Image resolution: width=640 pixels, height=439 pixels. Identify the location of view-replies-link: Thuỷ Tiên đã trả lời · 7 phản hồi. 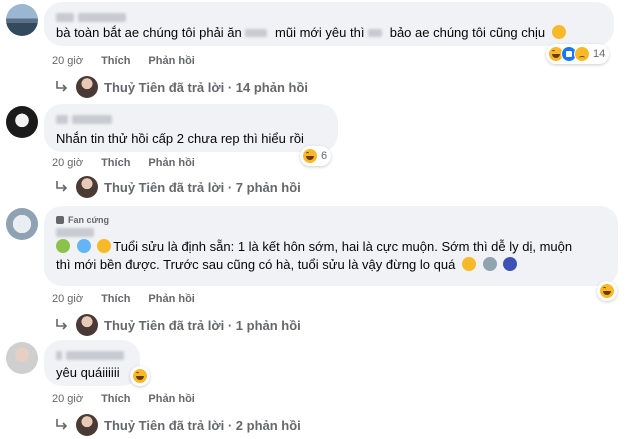
(177, 187).